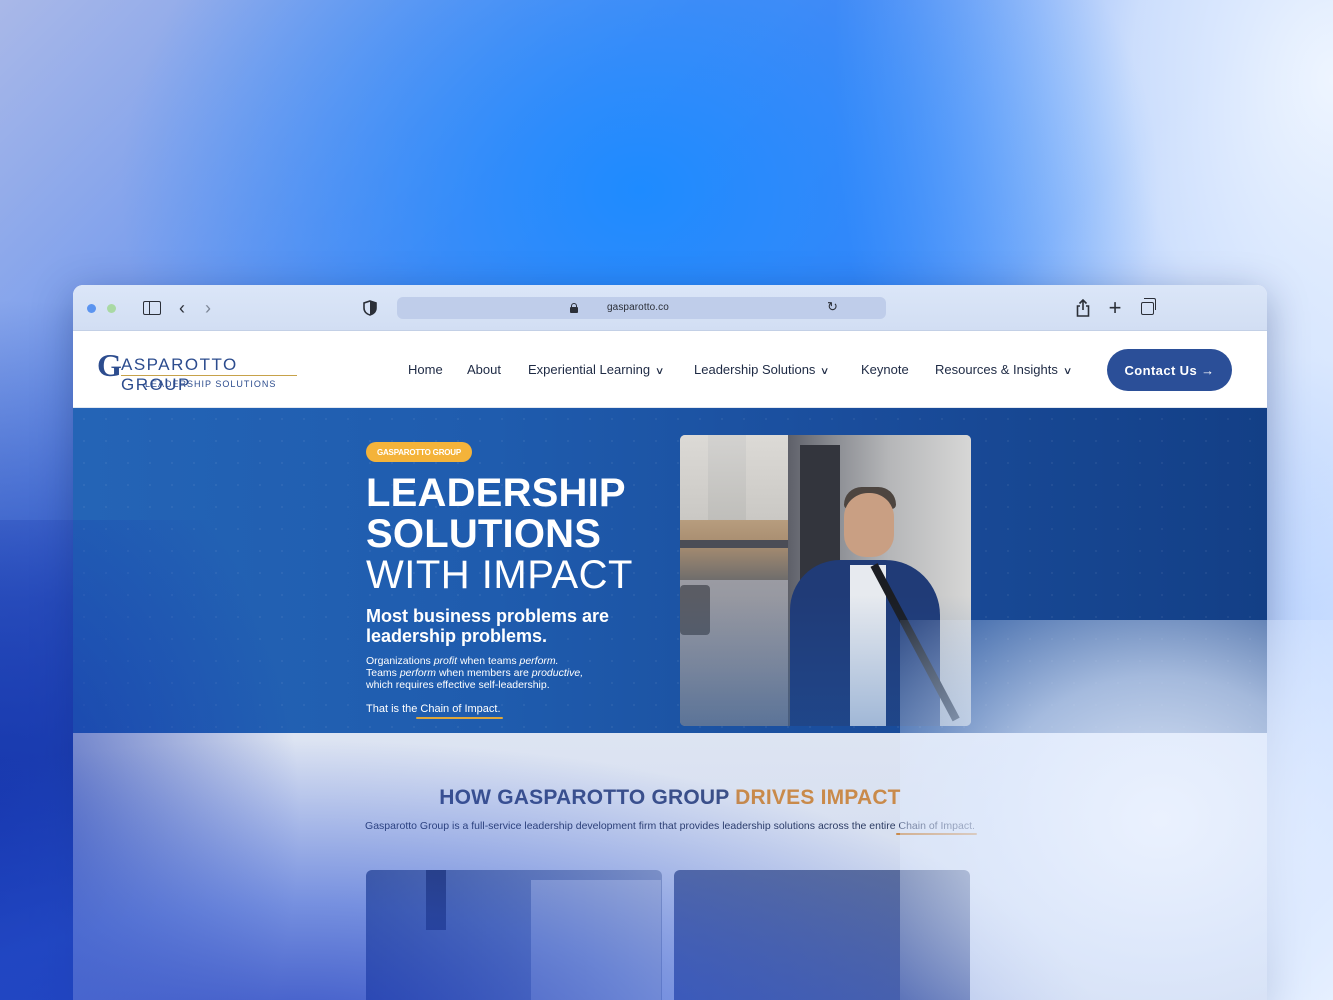 The height and width of the screenshot is (1000, 1333). Describe the element at coordinates (202, 370) in the screenshot. I see `site-logo: G ASPAROTTO GROUP LEADERSHIP SOLUTIONS` at that location.